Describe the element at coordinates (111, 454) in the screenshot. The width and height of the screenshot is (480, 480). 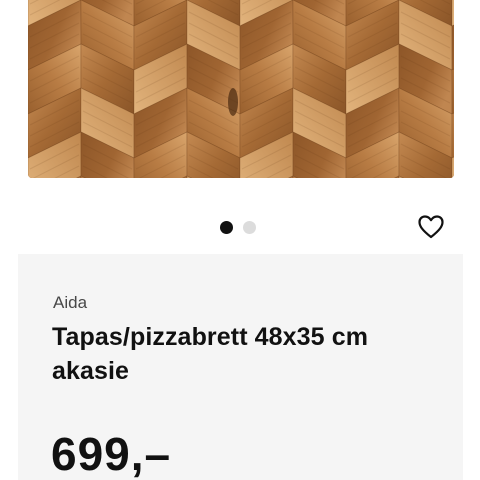
I see `product-price: 699,–` at that location.